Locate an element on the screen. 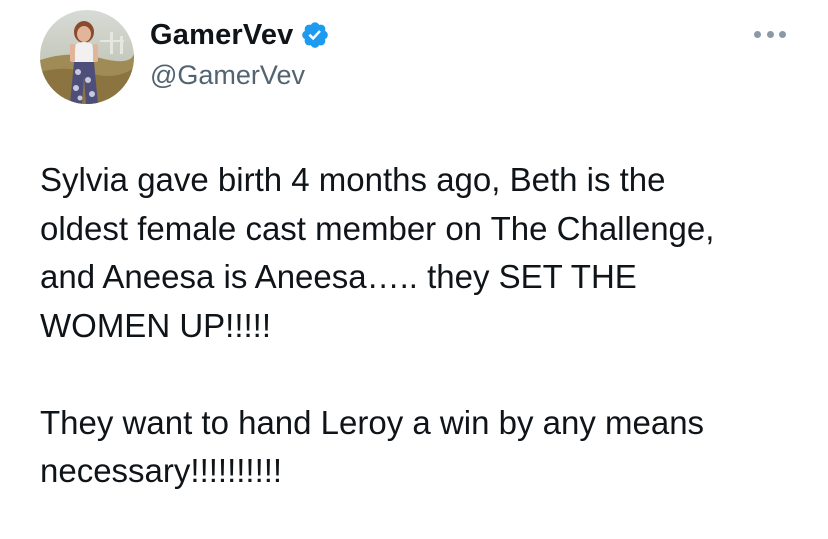  author-name-row: GamerVev is located at coordinates (240, 35).